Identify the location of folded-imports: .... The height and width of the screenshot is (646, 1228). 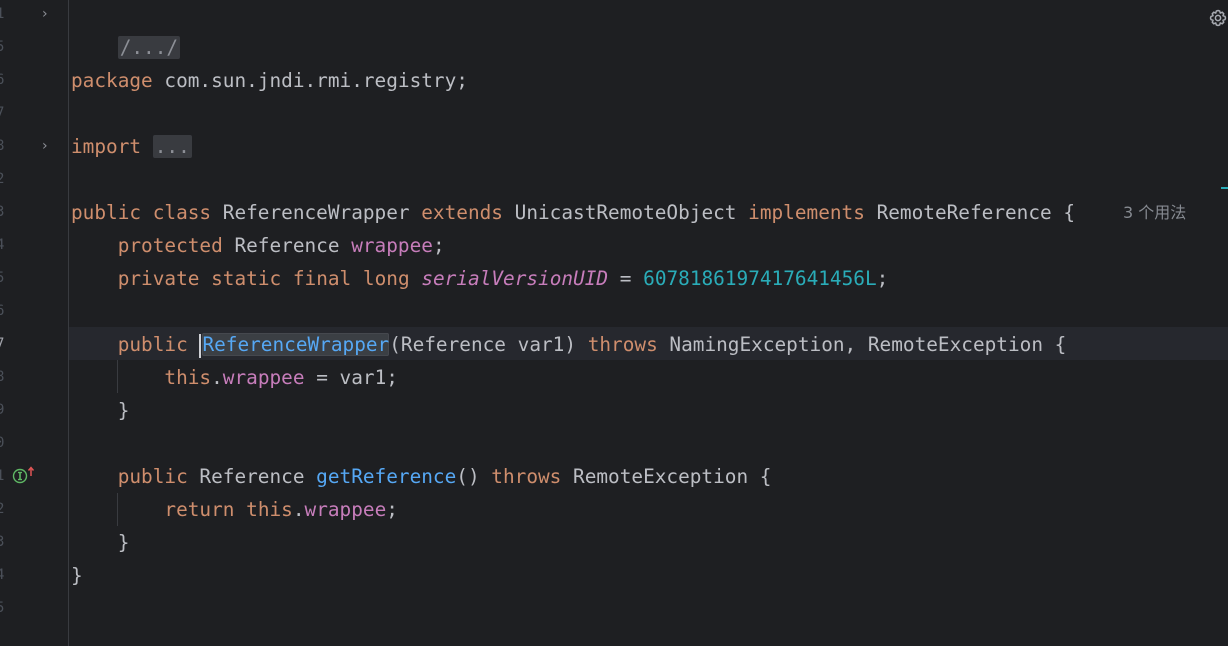
(172, 146).